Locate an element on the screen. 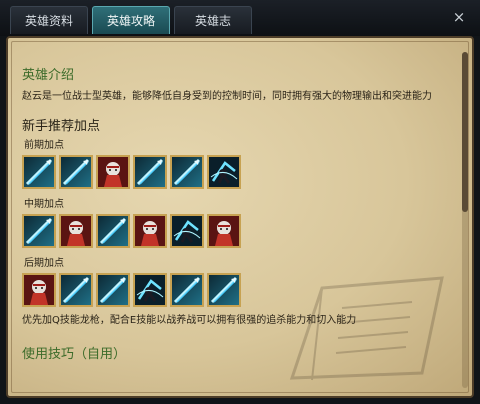 The height and width of the screenshot is (404, 480). phase-early-label: 前期加点 is located at coordinates (44, 145).